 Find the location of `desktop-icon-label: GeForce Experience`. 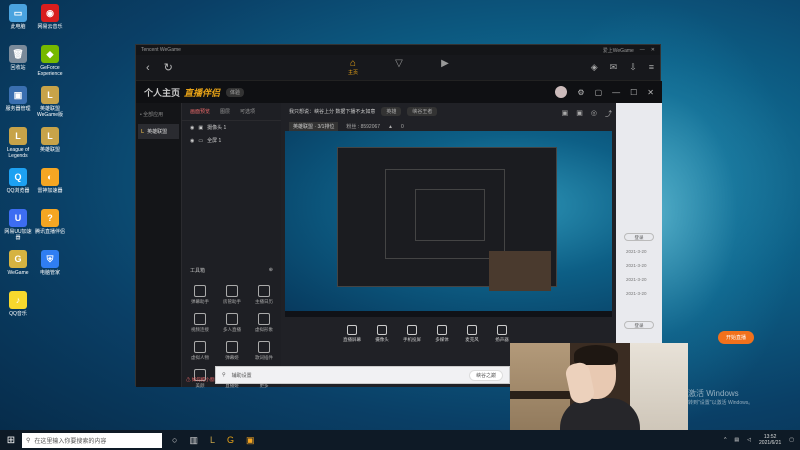

desktop-icon-label: GeForce Experience is located at coordinates (50, 71).